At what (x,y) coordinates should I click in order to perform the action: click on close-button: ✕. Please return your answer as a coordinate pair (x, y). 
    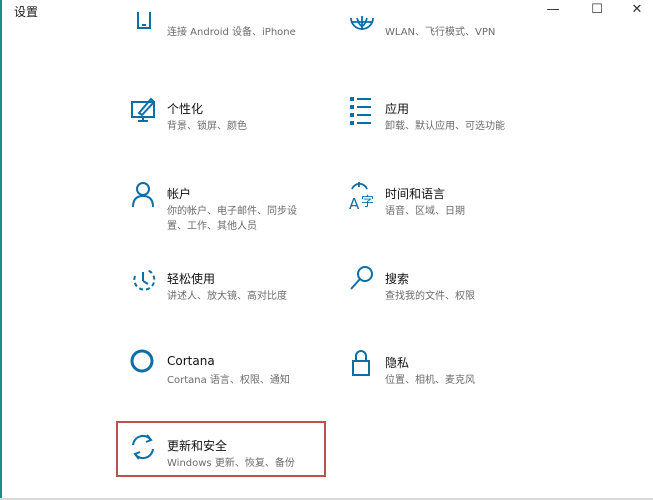
    Looking at the image, I should click on (635, 9).